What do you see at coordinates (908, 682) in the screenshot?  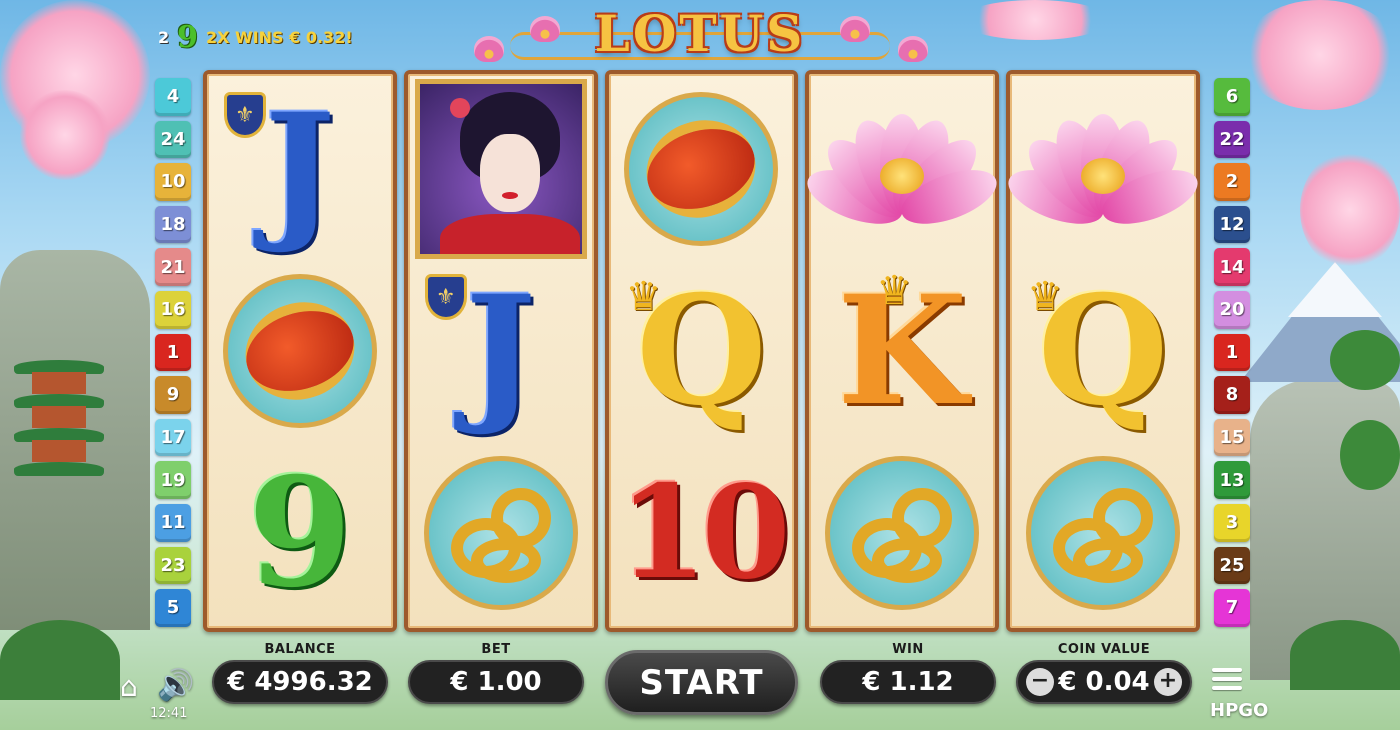 I see `win-value: € 1.12` at bounding box center [908, 682].